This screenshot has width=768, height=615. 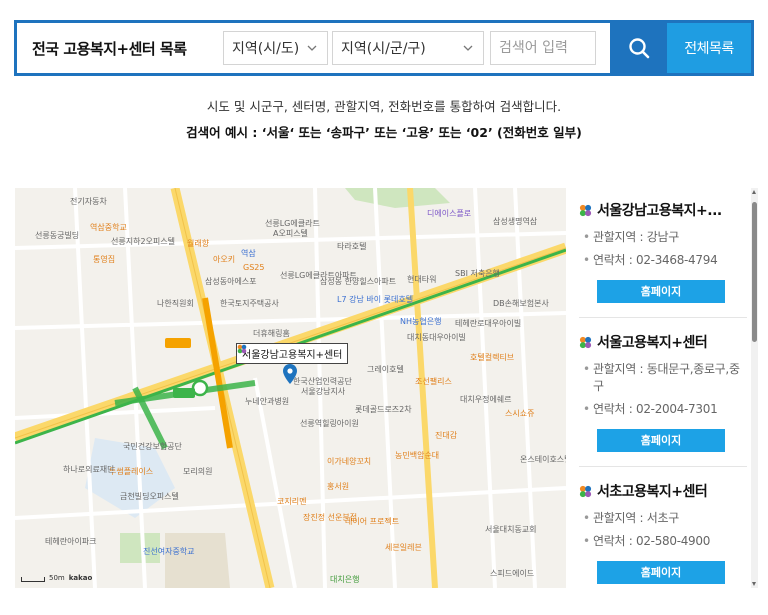 What do you see at coordinates (754, 388) in the screenshot?
I see `list-scrollbar` at bounding box center [754, 388].